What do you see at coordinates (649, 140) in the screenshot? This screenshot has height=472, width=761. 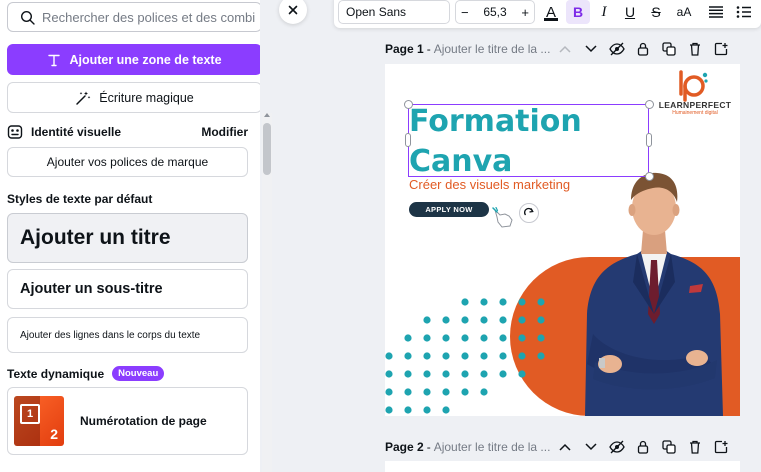 I see `resize-handle-right` at bounding box center [649, 140].